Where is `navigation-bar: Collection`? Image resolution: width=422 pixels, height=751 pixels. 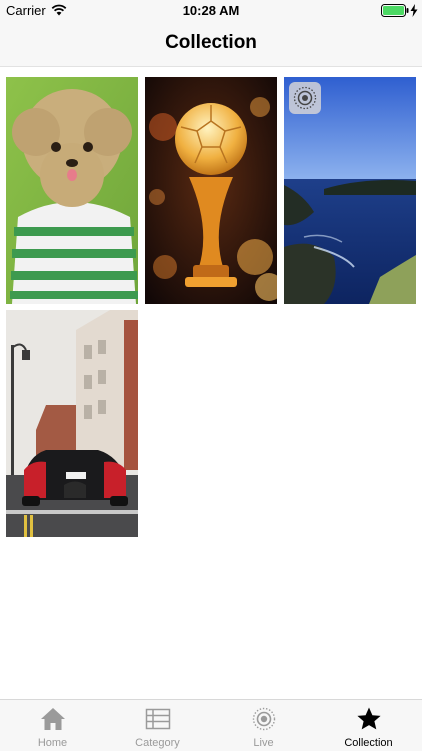 navigation-bar: Collection is located at coordinates (211, 44).